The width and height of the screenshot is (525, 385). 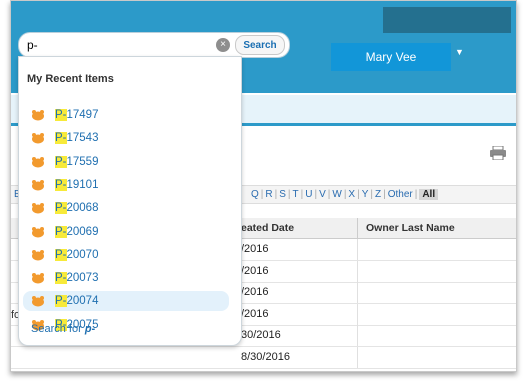 I want to click on user-name: Mary Vee, so click(x=391, y=57).